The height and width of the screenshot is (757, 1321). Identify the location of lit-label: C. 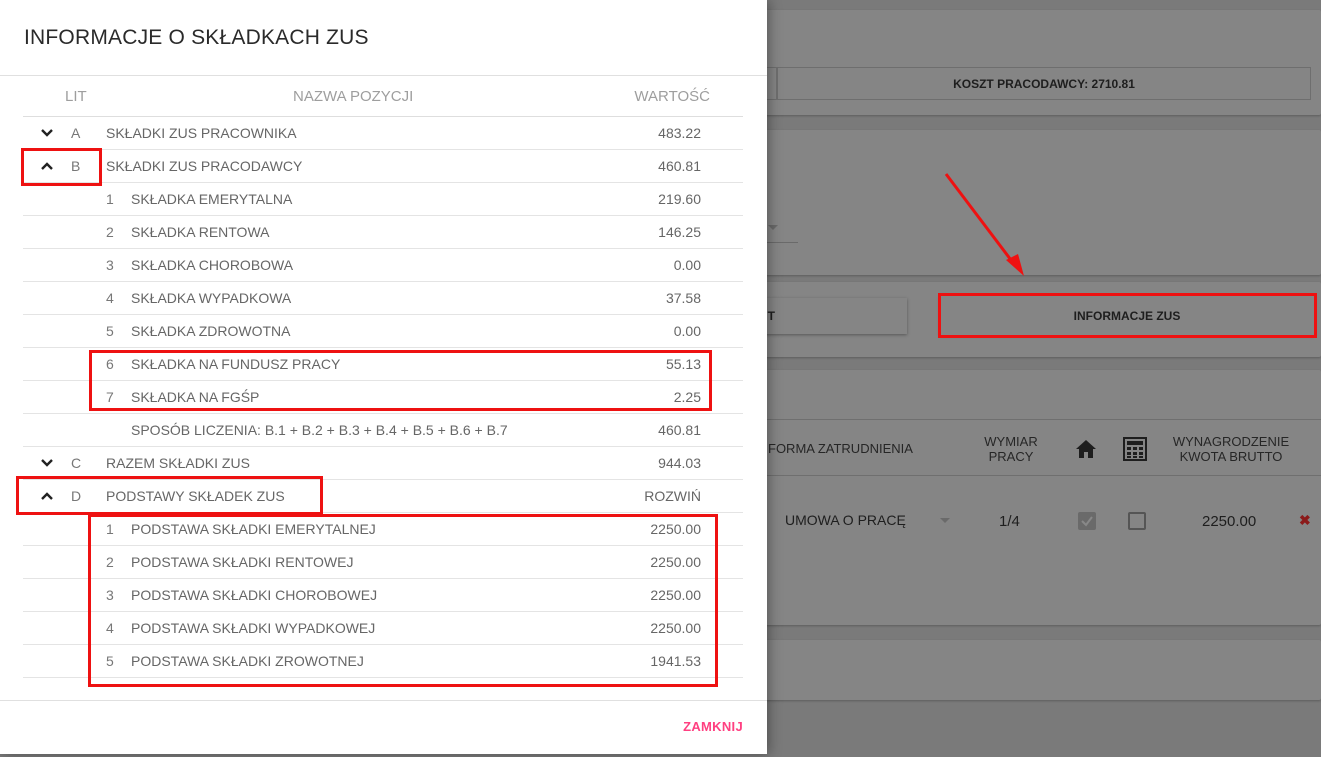
(76, 463).